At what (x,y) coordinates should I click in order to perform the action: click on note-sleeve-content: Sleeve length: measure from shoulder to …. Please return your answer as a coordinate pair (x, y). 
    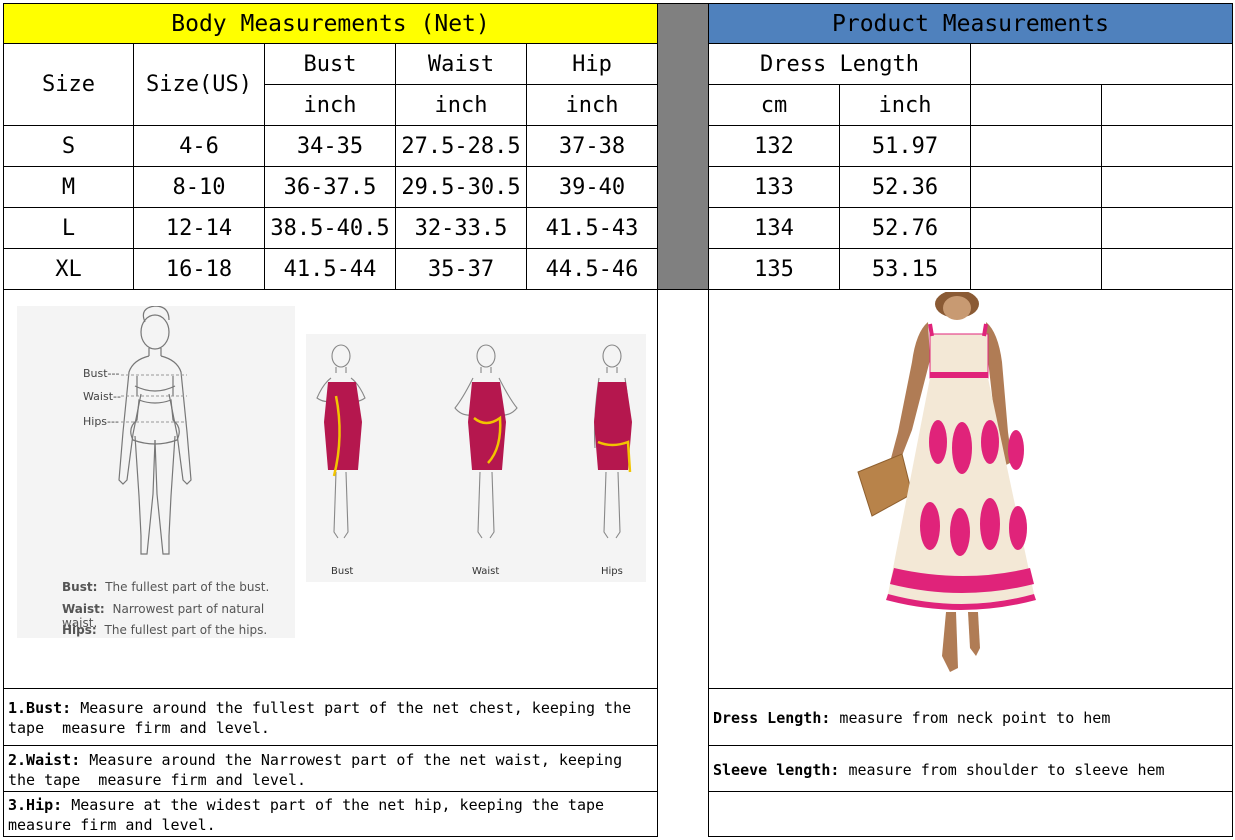
    Looking at the image, I should click on (939, 770).